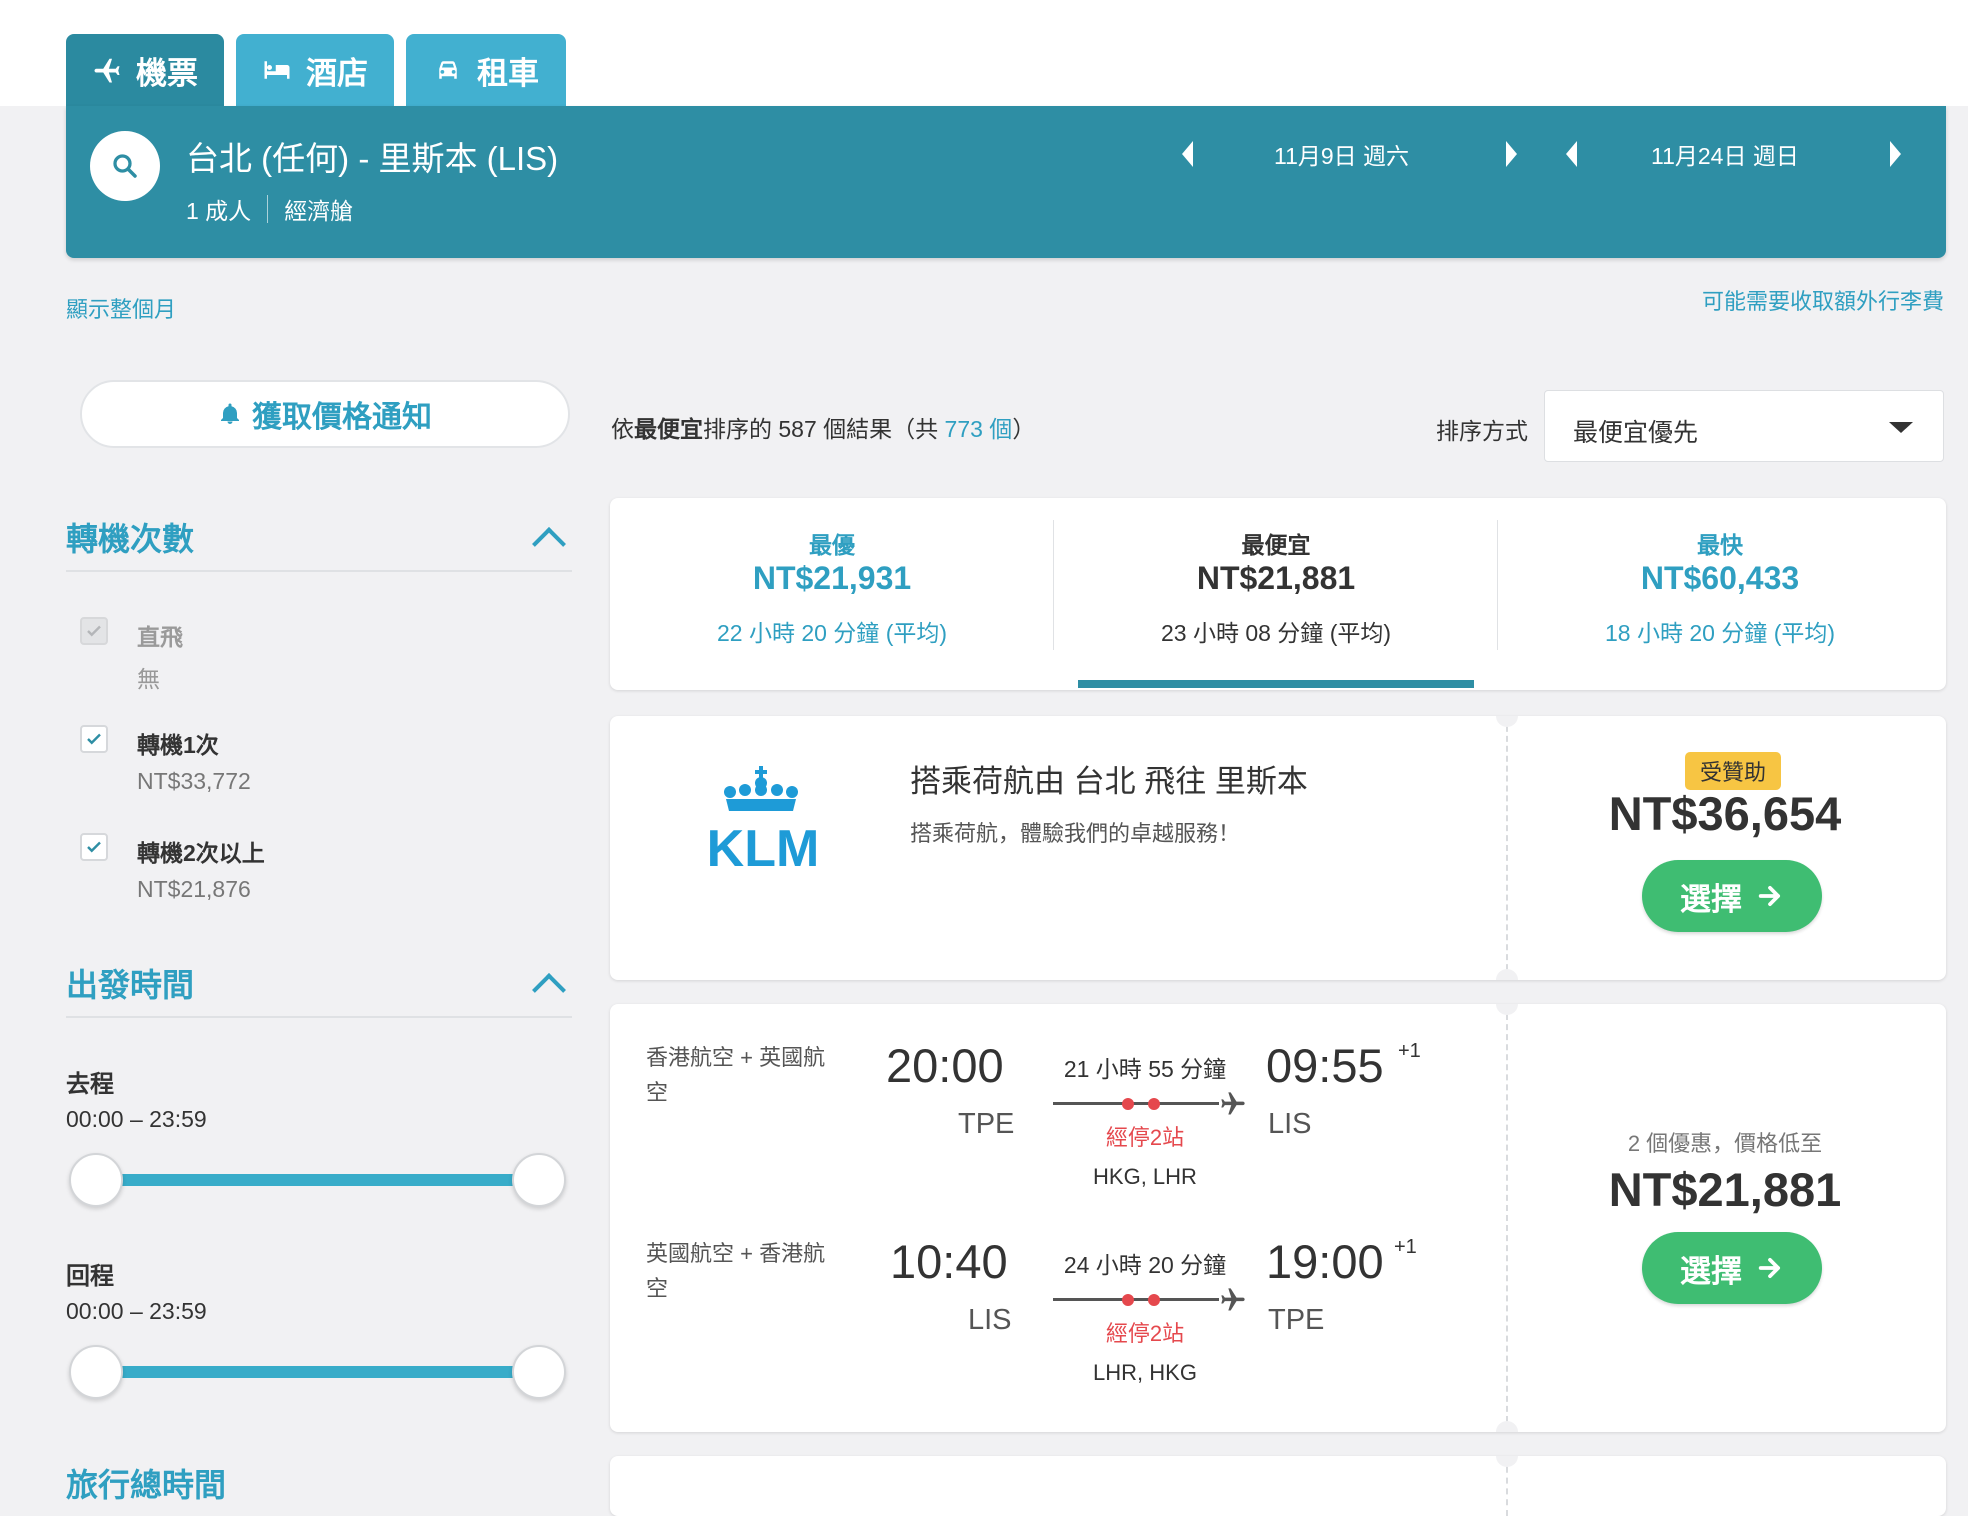 The image size is (1968, 1516). I want to click on one-stop-checkbox, so click(94, 739).